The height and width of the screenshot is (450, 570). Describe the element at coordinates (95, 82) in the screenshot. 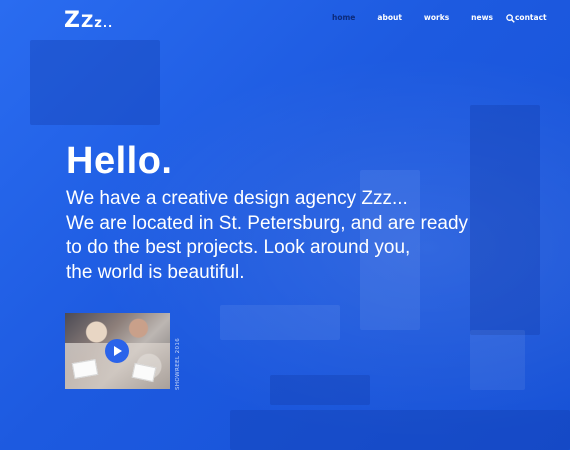

I see `bg-window-shape` at that location.